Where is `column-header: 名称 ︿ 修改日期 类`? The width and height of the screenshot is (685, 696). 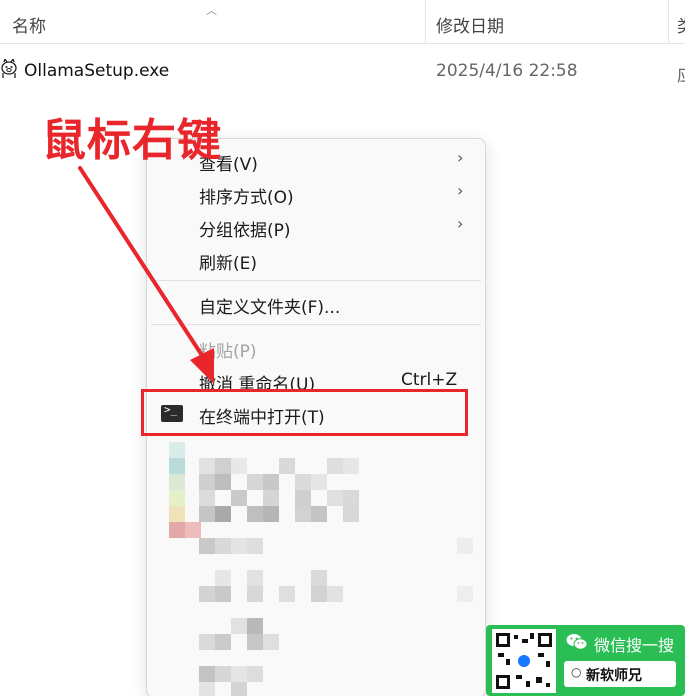
column-header: 名称 ︿ 修改日期 类 is located at coordinates (342, 22).